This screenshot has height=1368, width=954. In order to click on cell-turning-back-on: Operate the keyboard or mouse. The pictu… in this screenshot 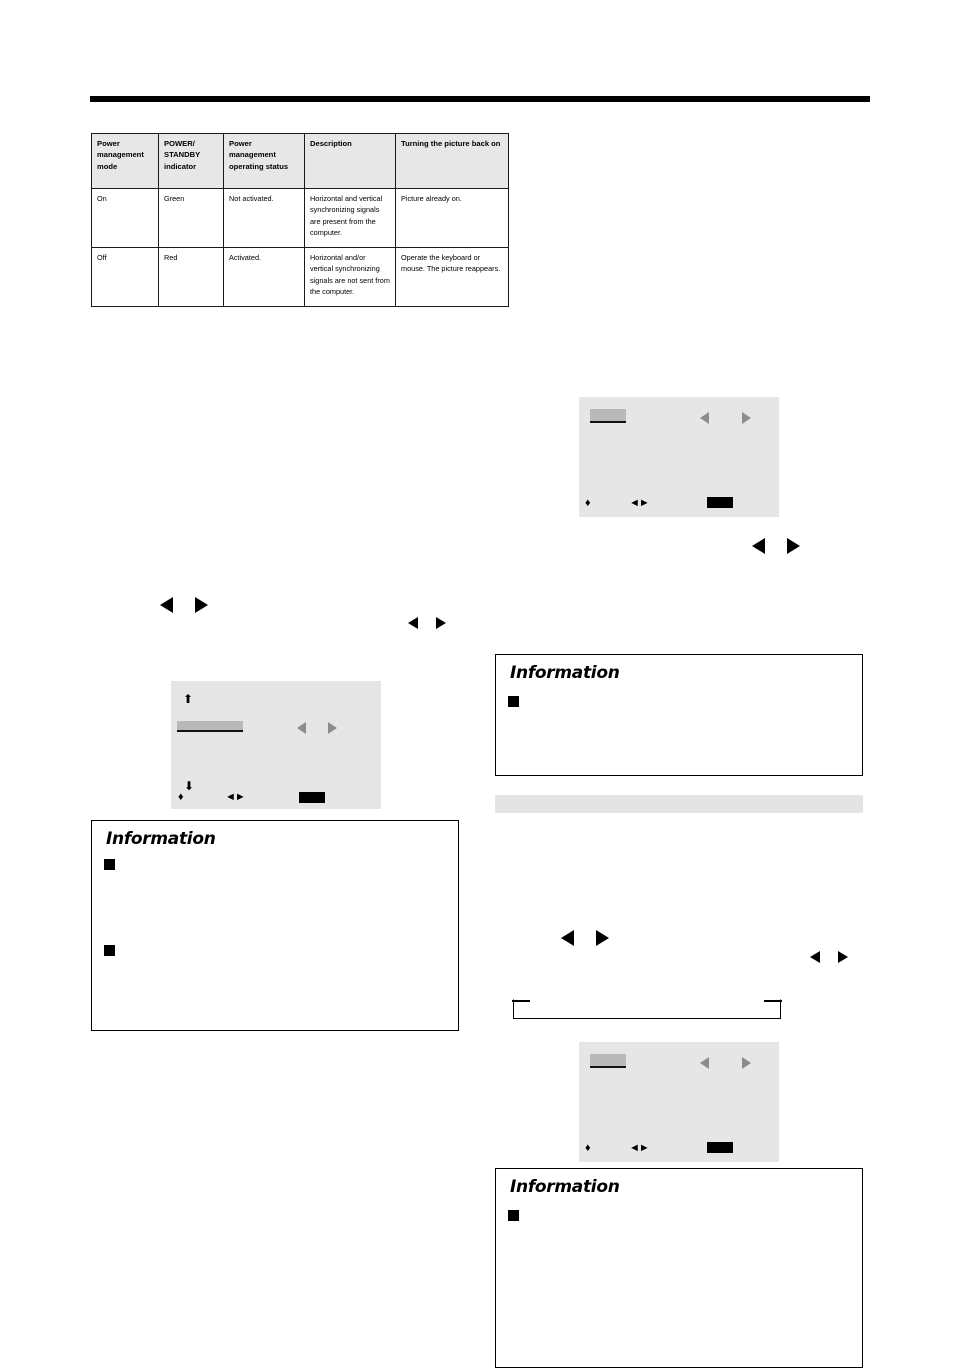, I will do `click(452, 277)`.